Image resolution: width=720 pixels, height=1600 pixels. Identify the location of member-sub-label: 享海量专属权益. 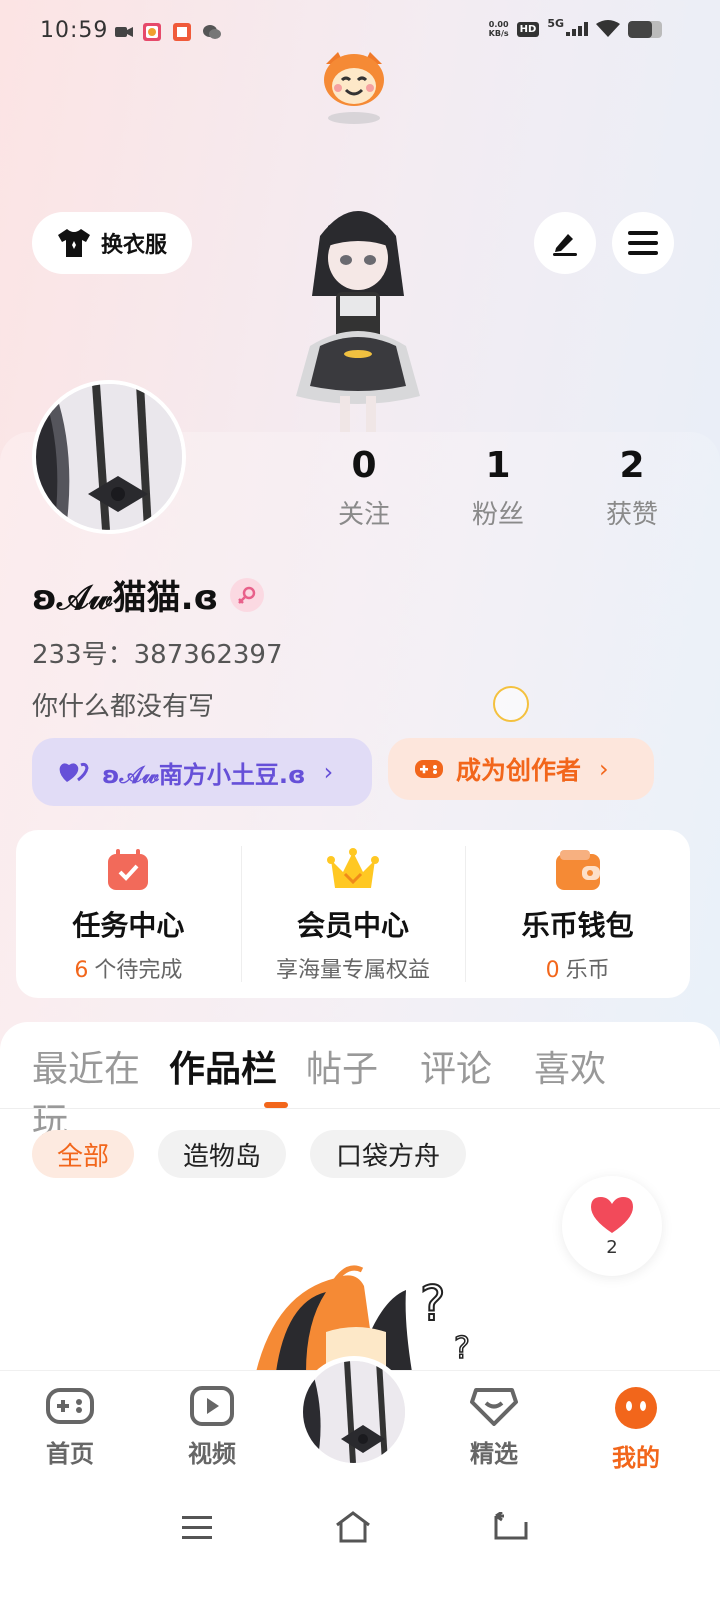
(353, 970).